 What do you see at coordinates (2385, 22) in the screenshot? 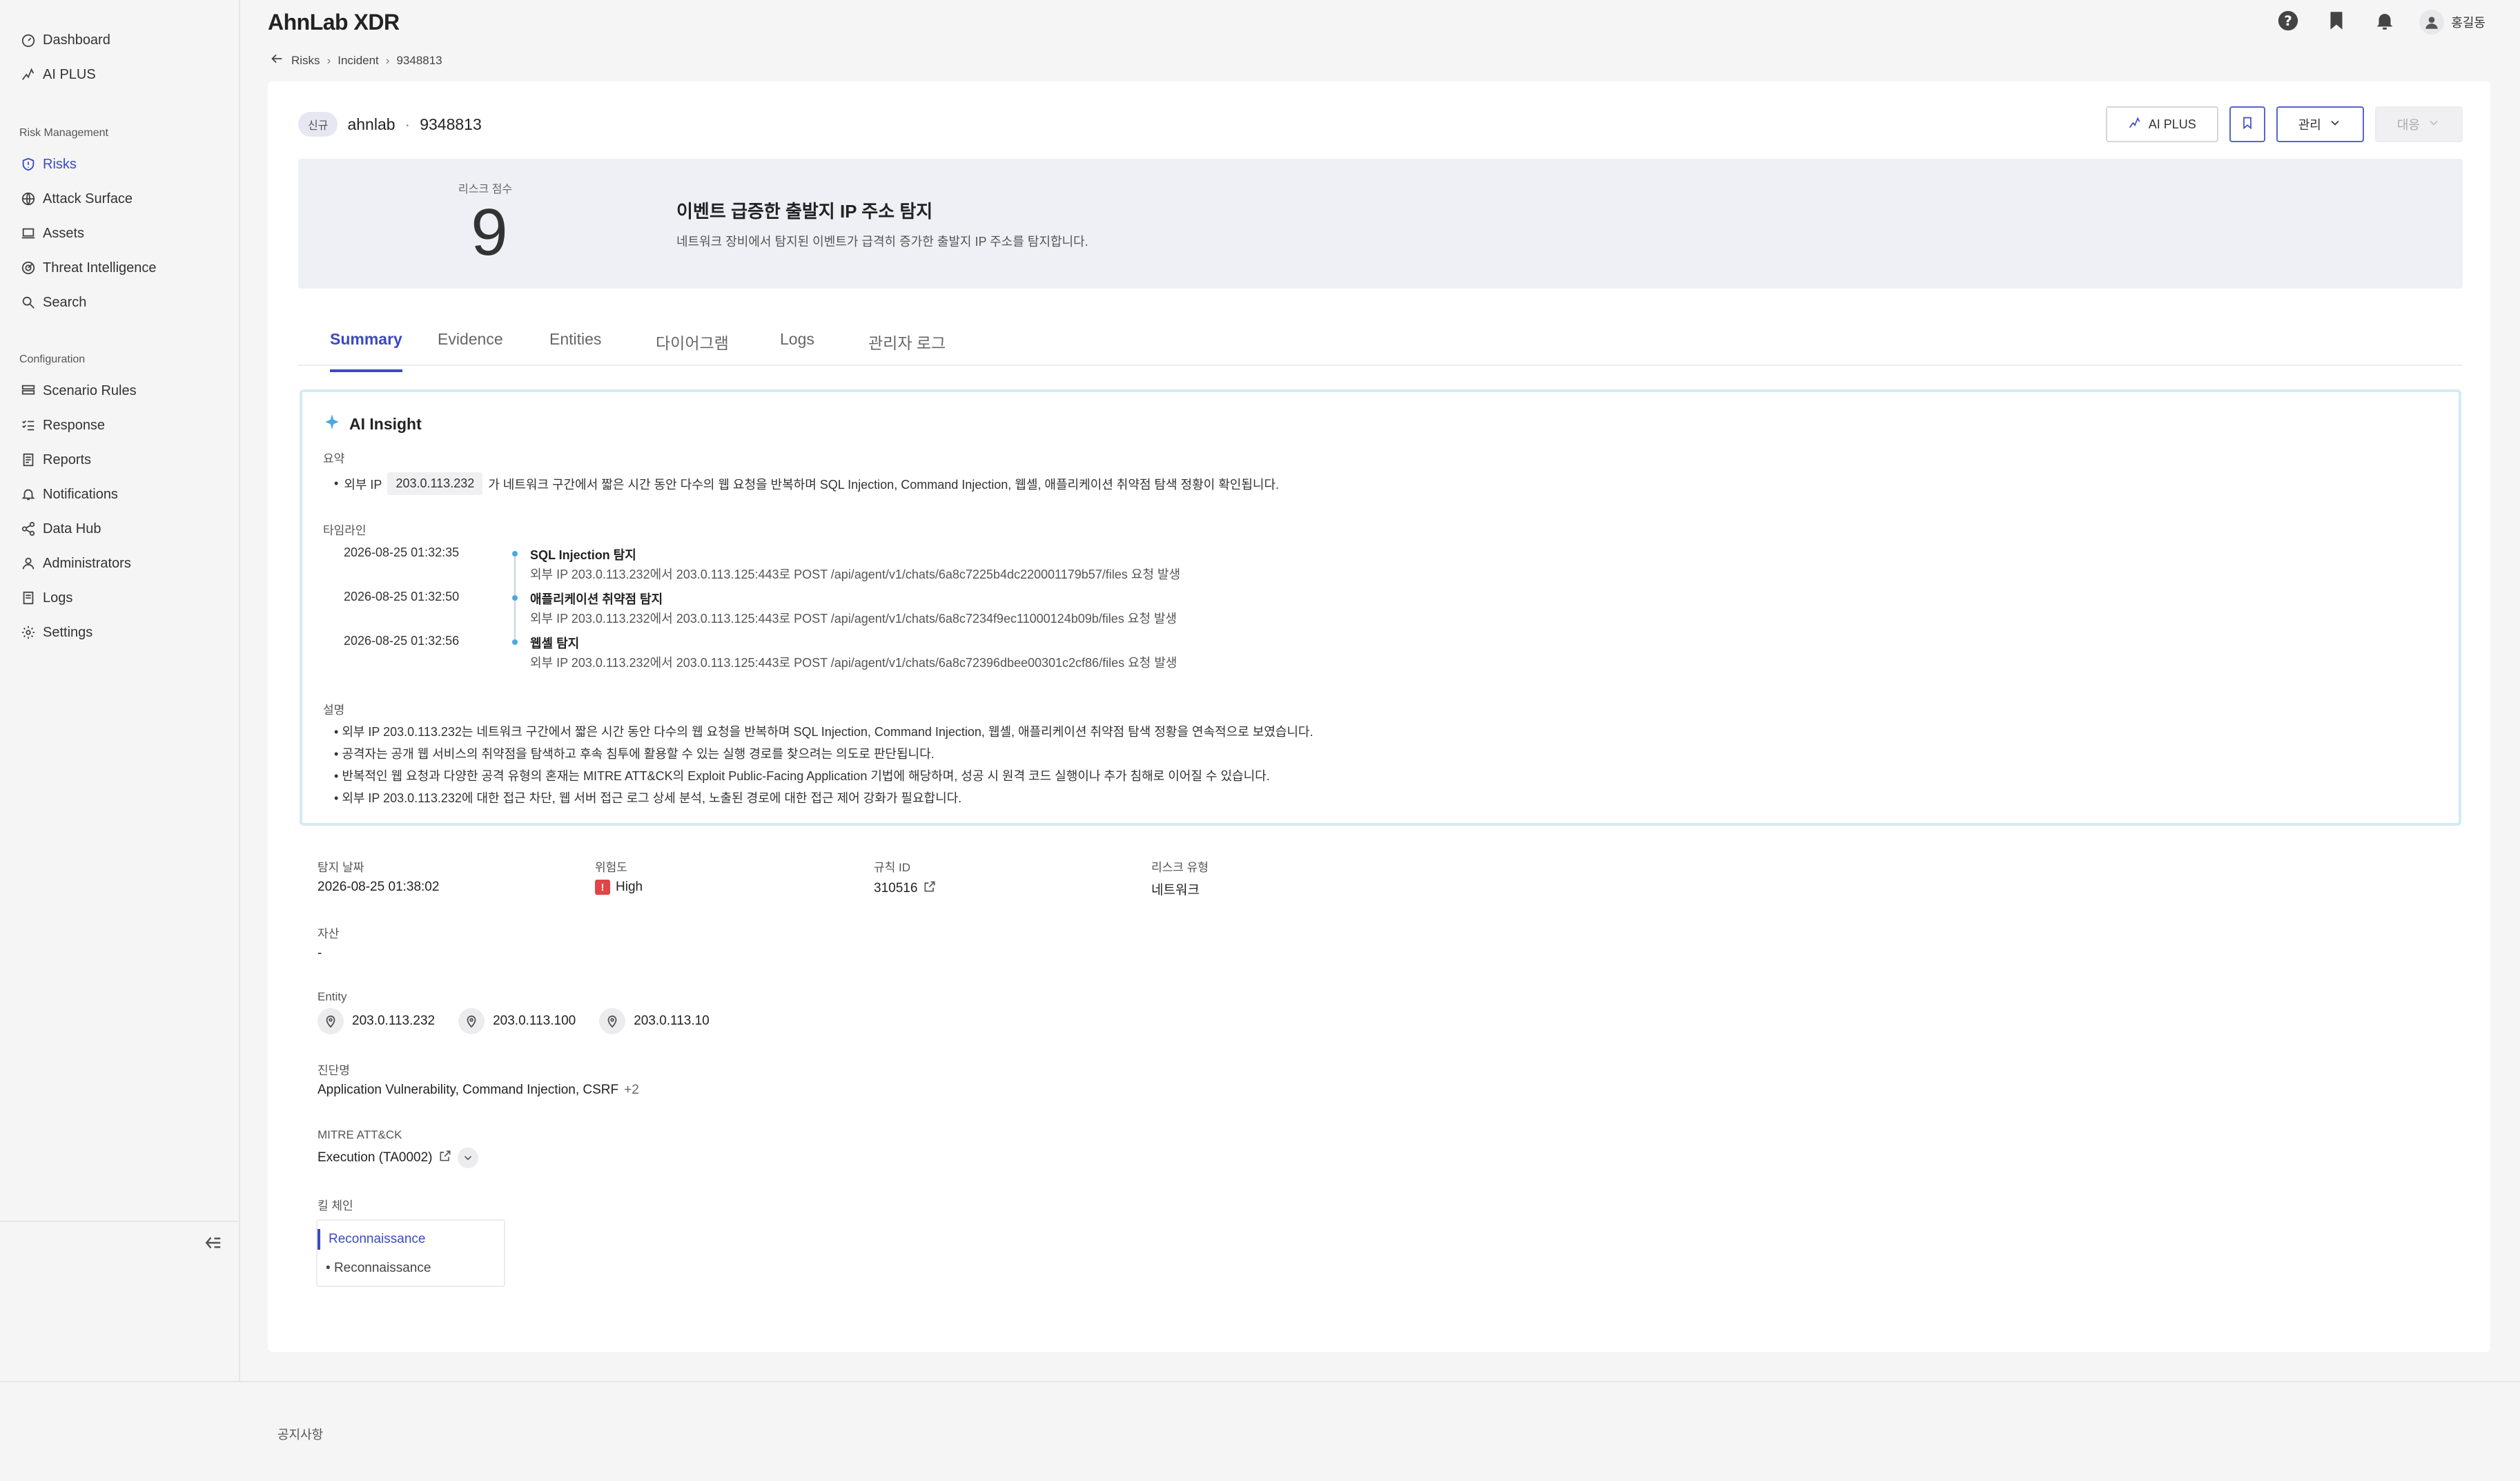
I see `notification-button` at bounding box center [2385, 22].